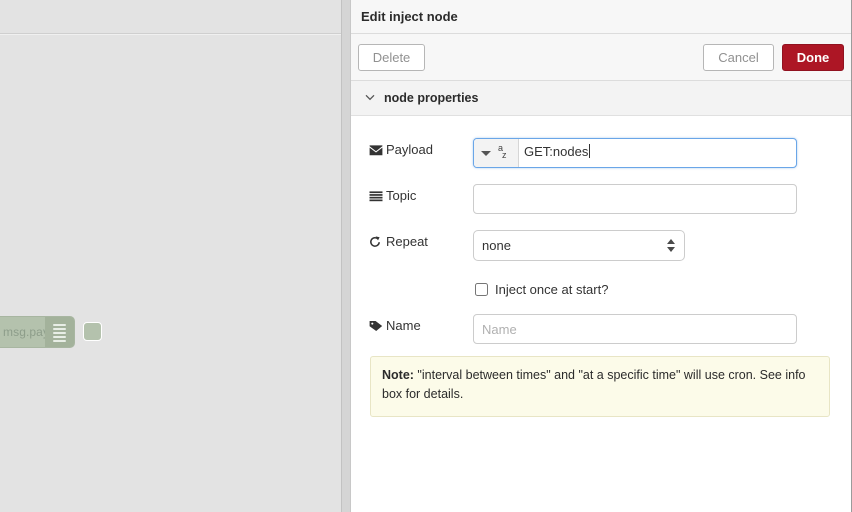 The image size is (852, 512). I want to click on name-label-text: Name, so click(403, 325).